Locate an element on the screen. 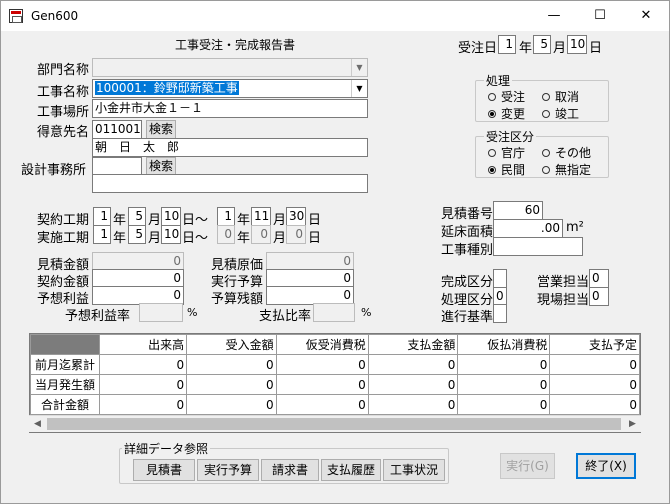 This screenshot has height=504, width=670. order-date-month-input: 5 is located at coordinates (542, 44).